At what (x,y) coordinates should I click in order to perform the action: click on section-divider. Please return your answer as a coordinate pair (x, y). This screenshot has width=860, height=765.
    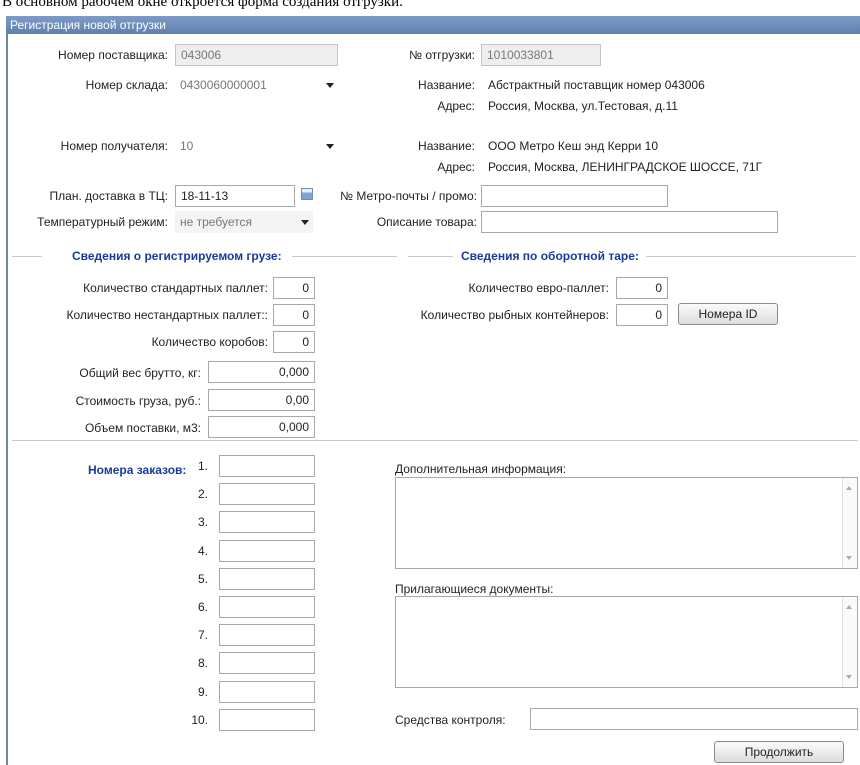
    Looking at the image, I should click on (435, 440).